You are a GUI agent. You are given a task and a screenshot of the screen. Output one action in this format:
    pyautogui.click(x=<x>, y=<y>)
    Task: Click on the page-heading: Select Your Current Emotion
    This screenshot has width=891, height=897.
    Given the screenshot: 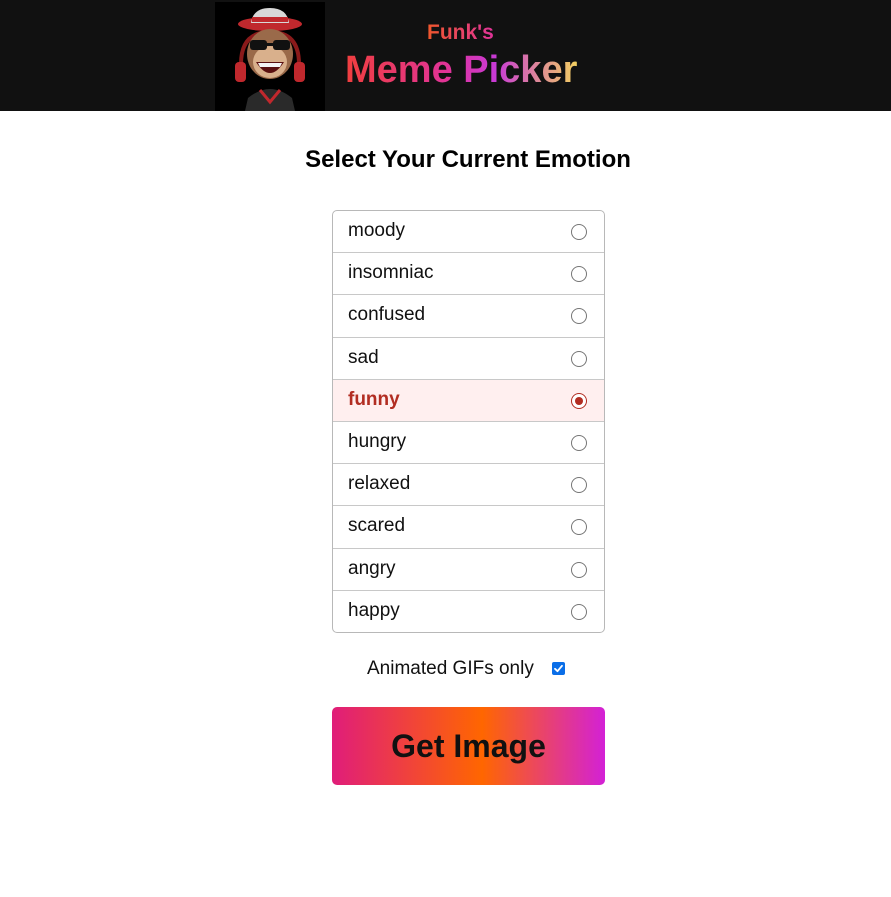 What is the action you would take?
    pyautogui.click(x=468, y=159)
    